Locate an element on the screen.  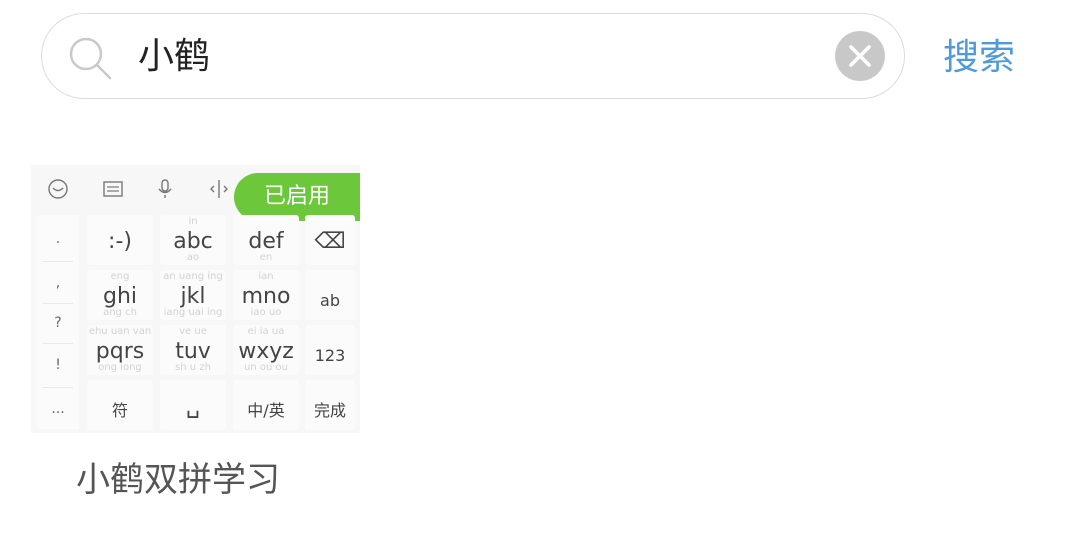
keyboard-key: an uang ing jkl iang uai ing is located at coordinates (193, 295).